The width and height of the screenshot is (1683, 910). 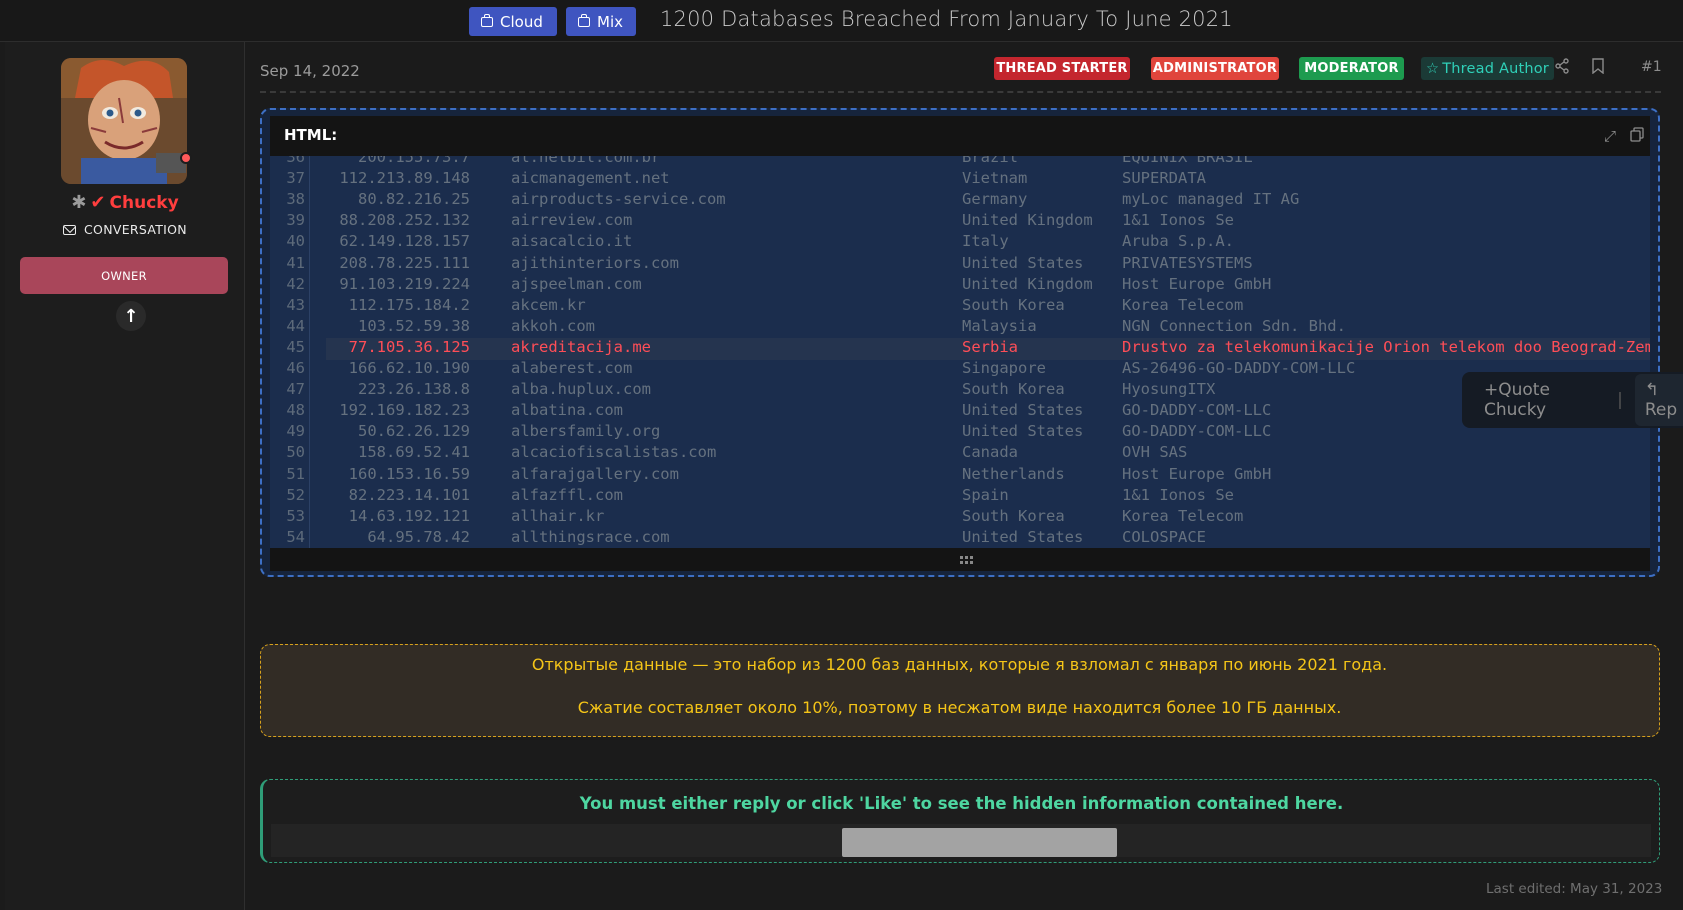 I want to click on badge-administrator: ADMINISTRATOR, so click(x=1215, y=68).